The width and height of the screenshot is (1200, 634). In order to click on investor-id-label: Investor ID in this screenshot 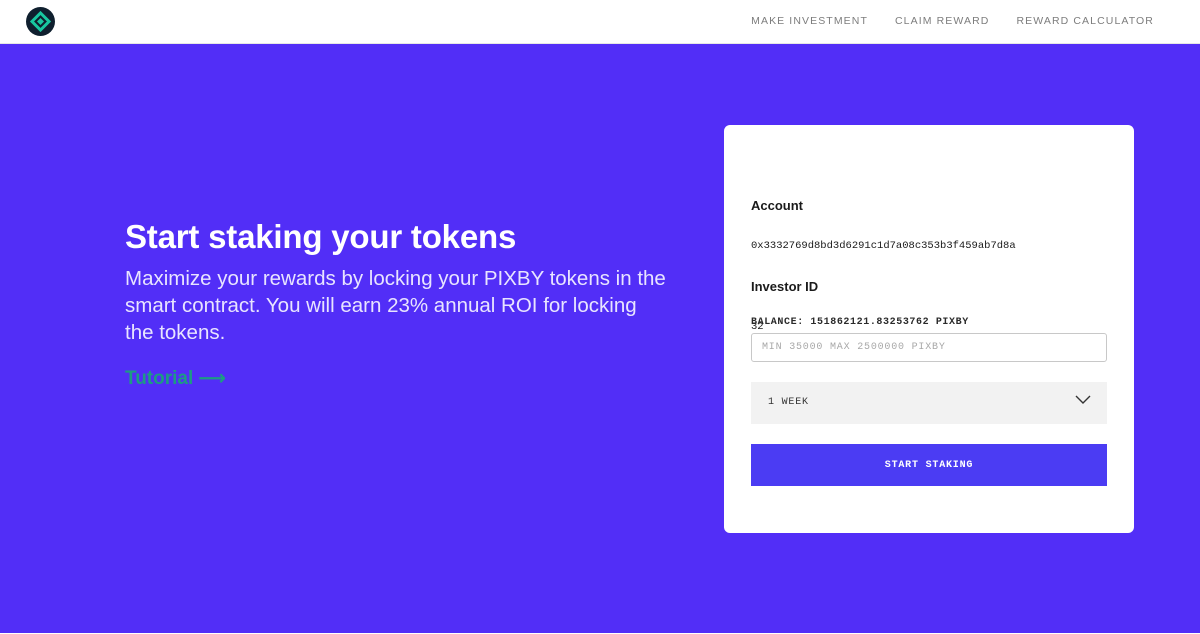, I will do `click(785, 286)`.